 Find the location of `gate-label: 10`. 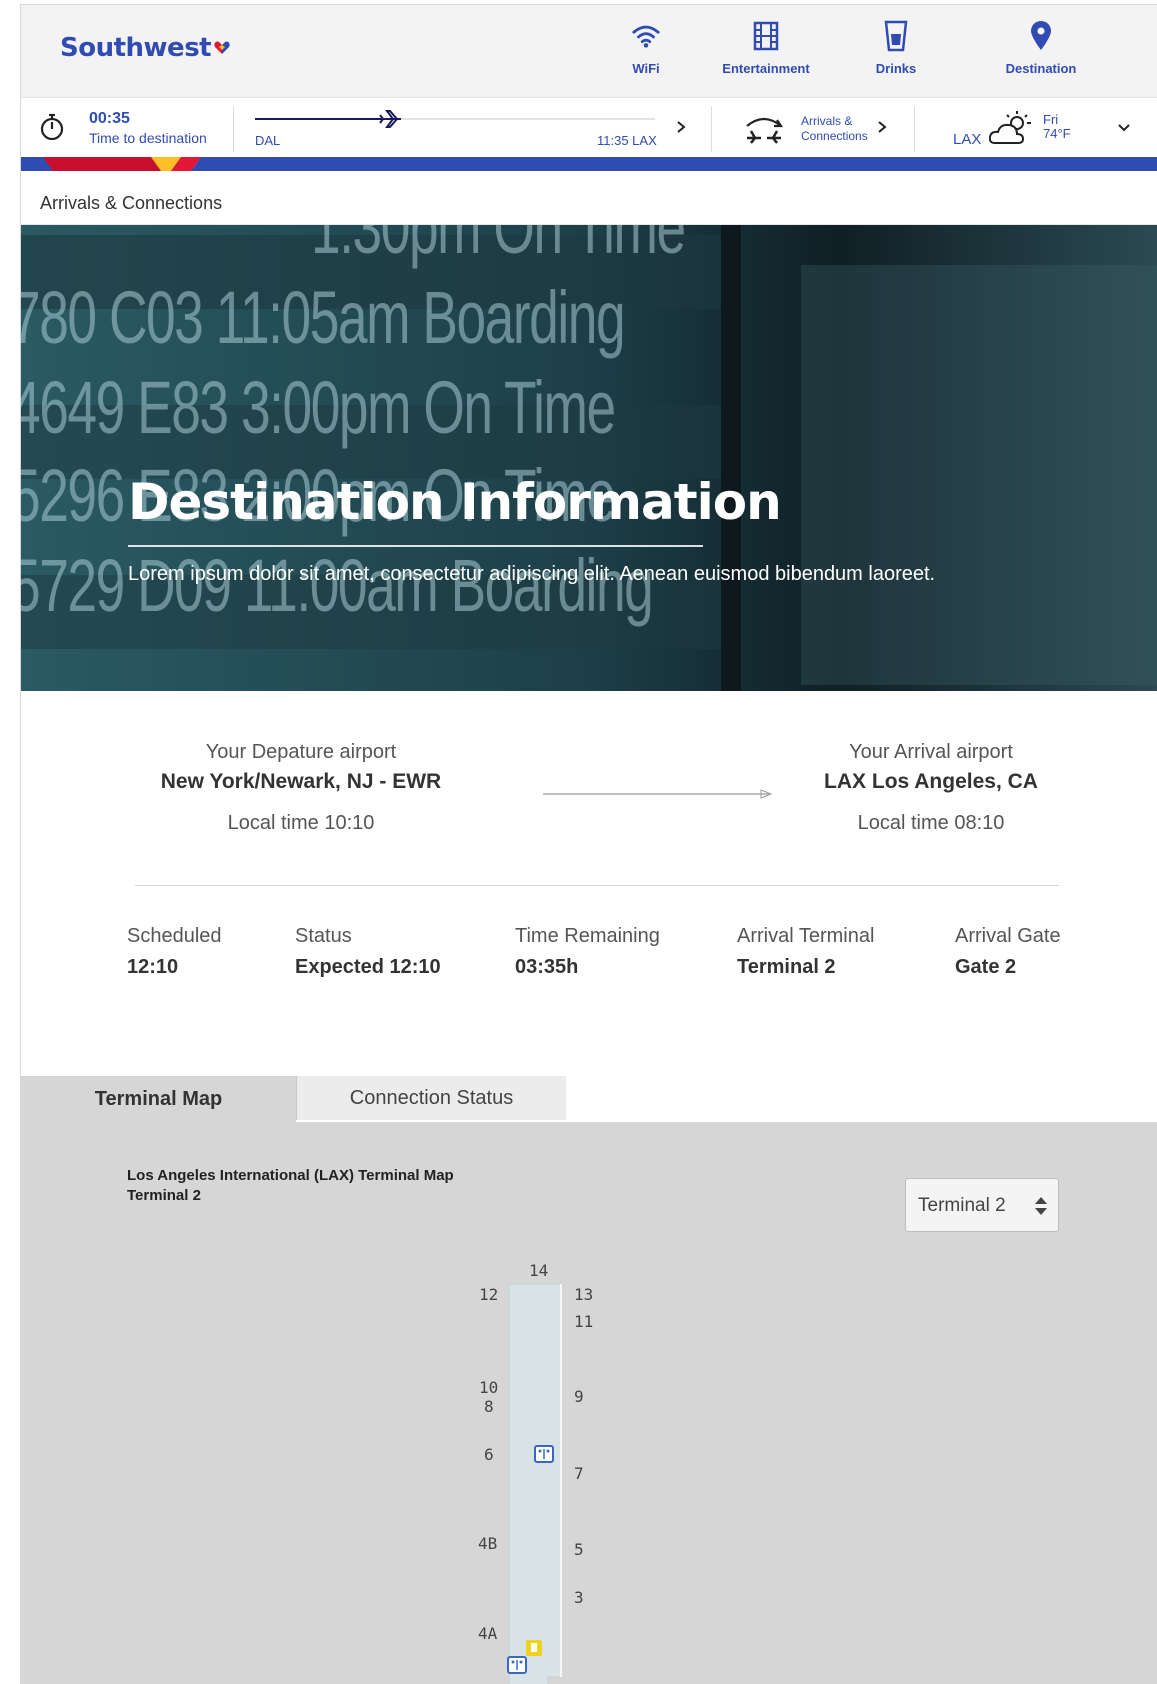

gate-label: 10 is located at coordinates (489, 1387).